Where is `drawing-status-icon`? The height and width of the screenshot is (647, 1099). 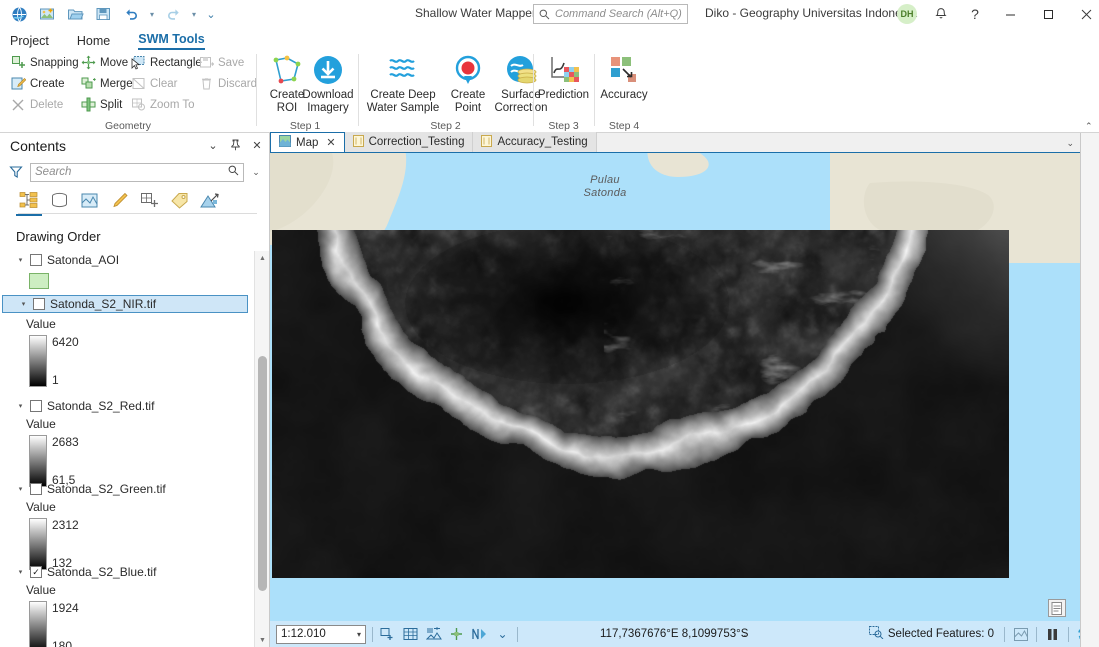
drawing-status-icon is located at coordinates (1020, 634).